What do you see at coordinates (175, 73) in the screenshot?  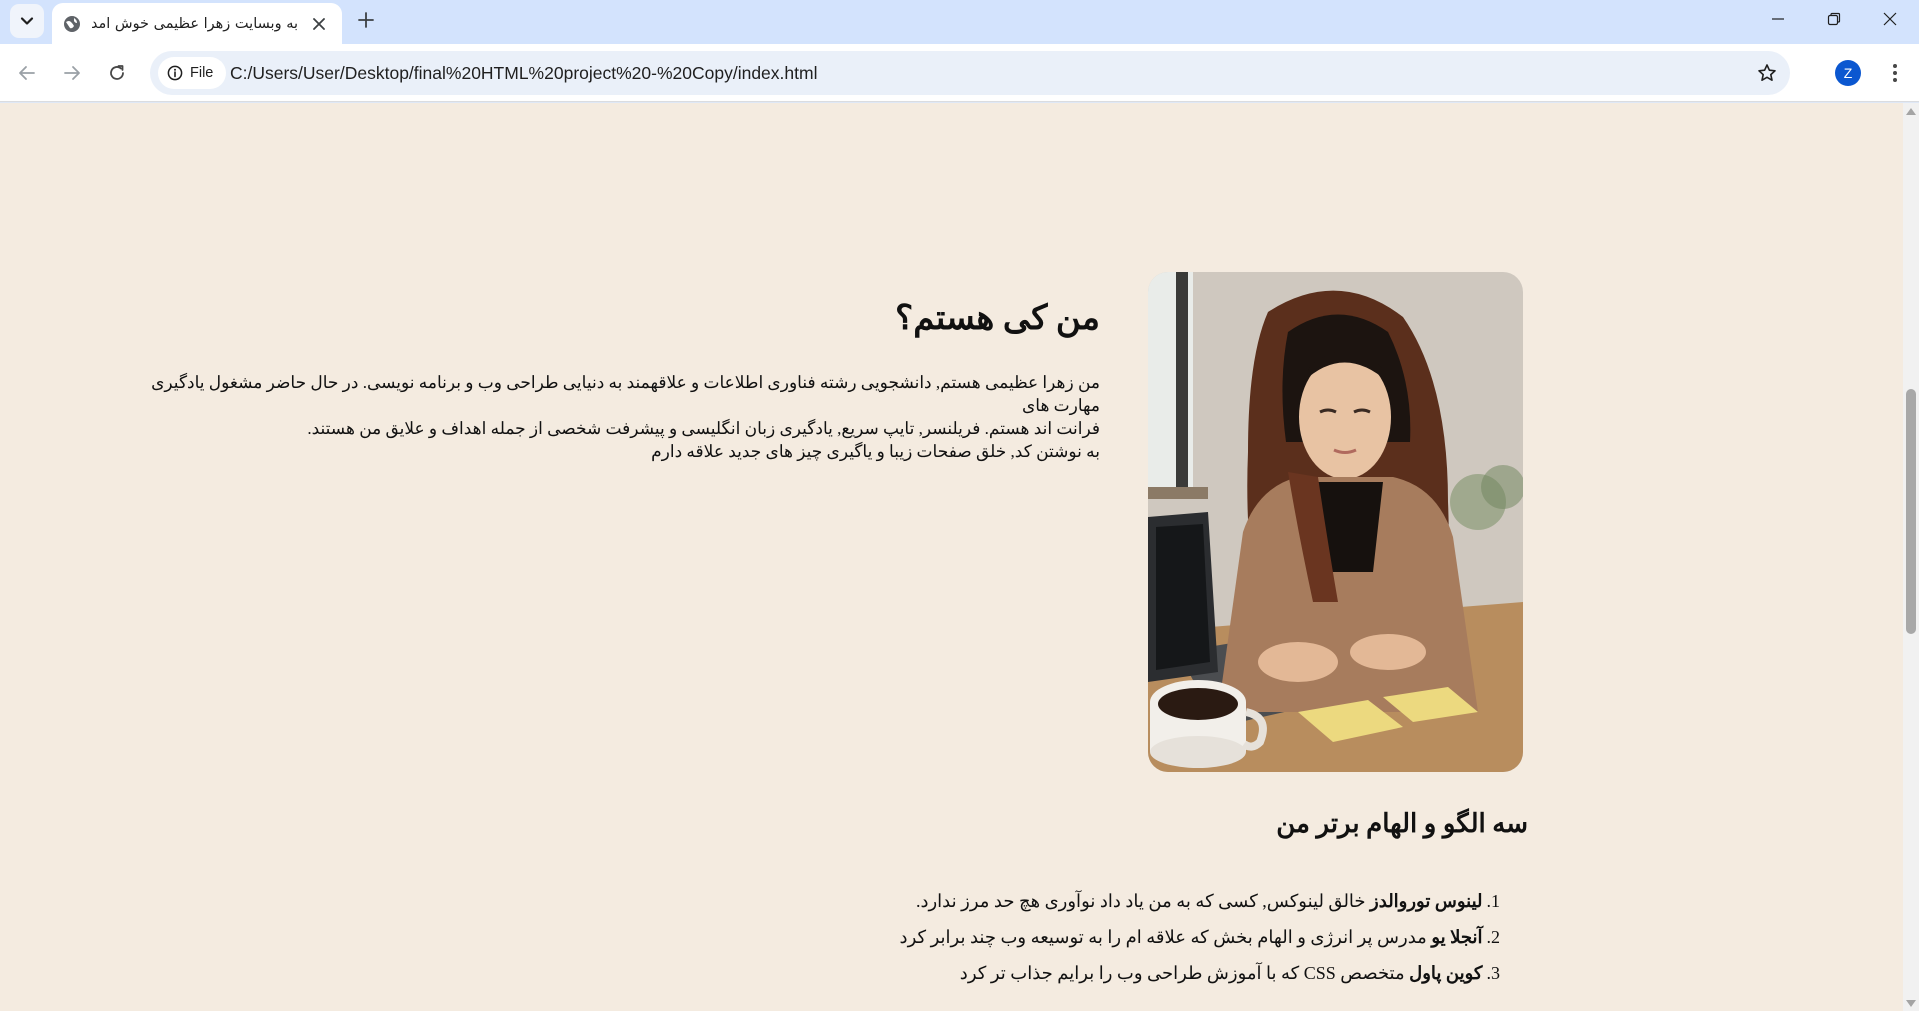 I see `info-icon` at bounding box center [175, 73].